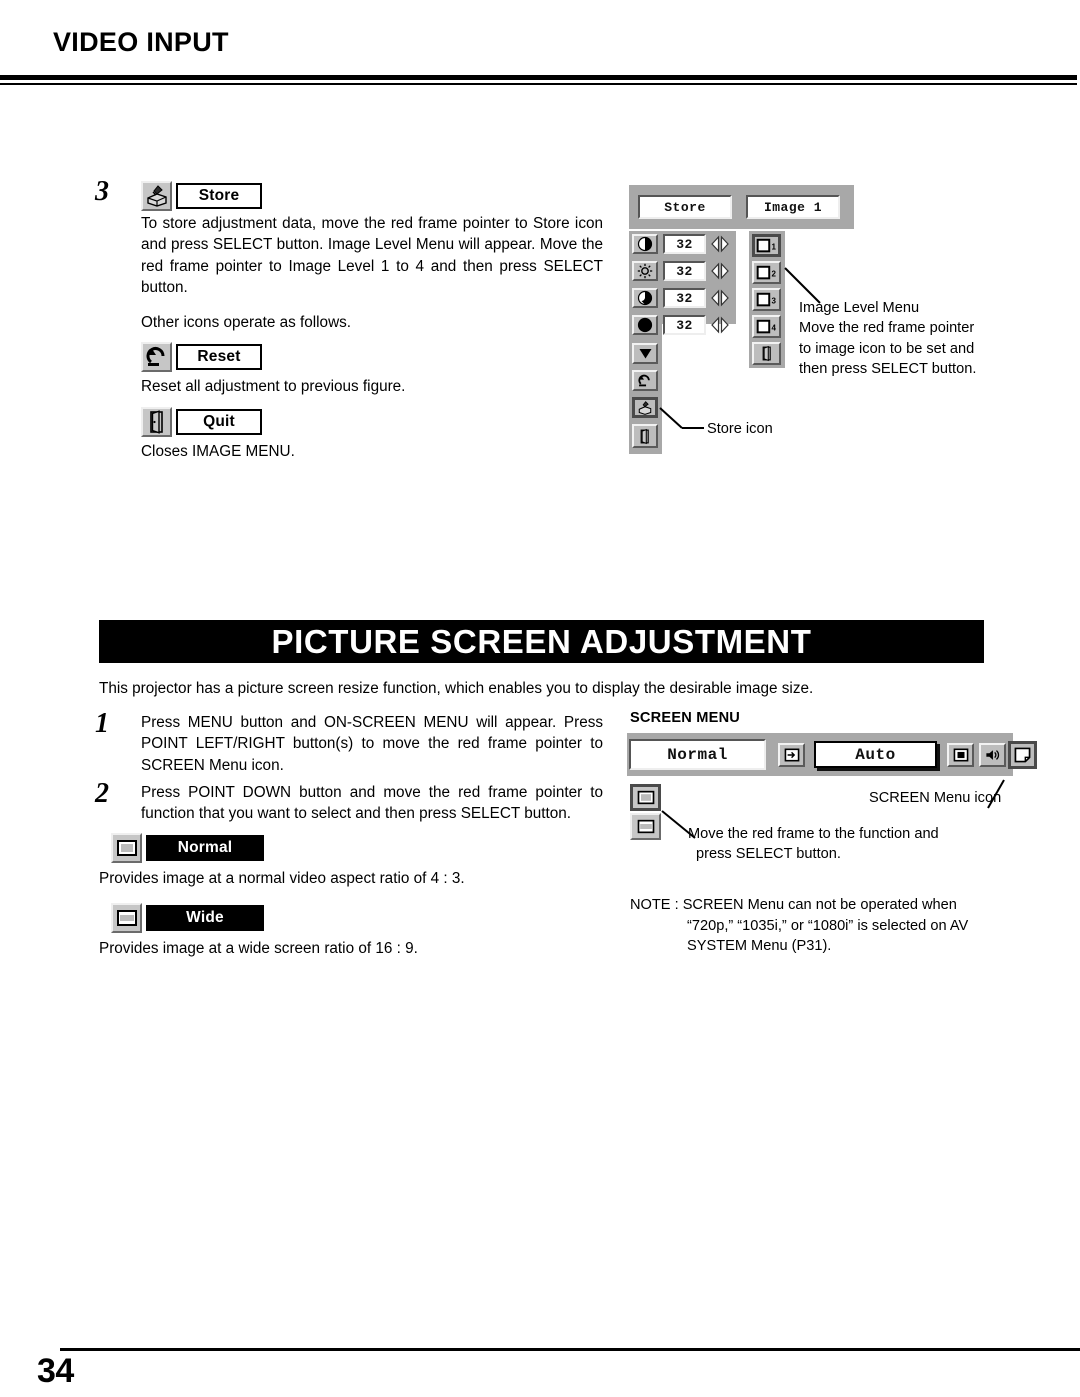  What do you see at coordinates (205, 918) in the screenshot?
I see `wide-label: Wide` at bounding box center [205, 918].